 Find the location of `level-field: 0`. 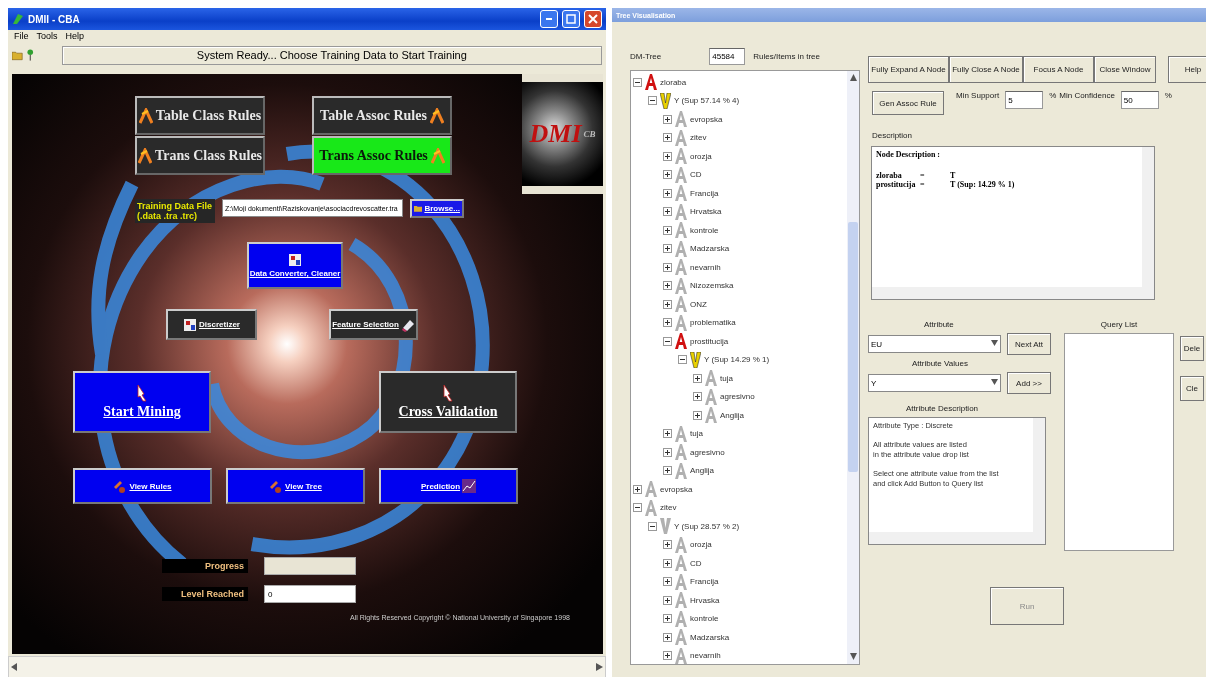

level-field: 0 is located at coordinates (310, 594).